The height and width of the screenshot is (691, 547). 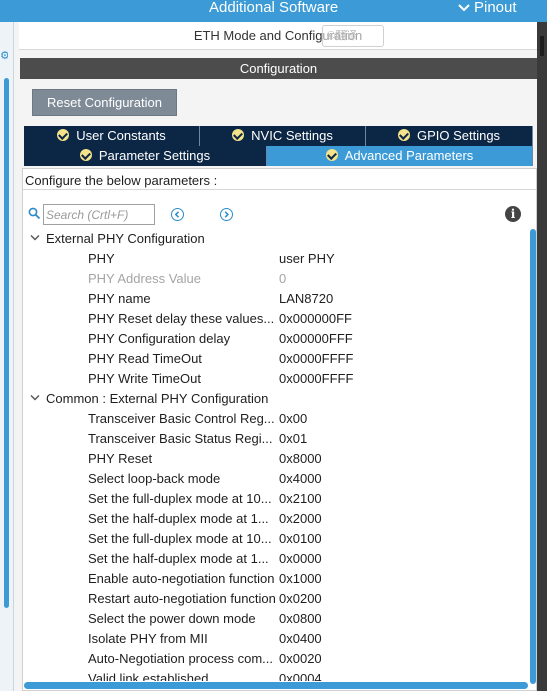 I want to click on top-bar: Additional Software Pinout, so click(x=273, y=11).